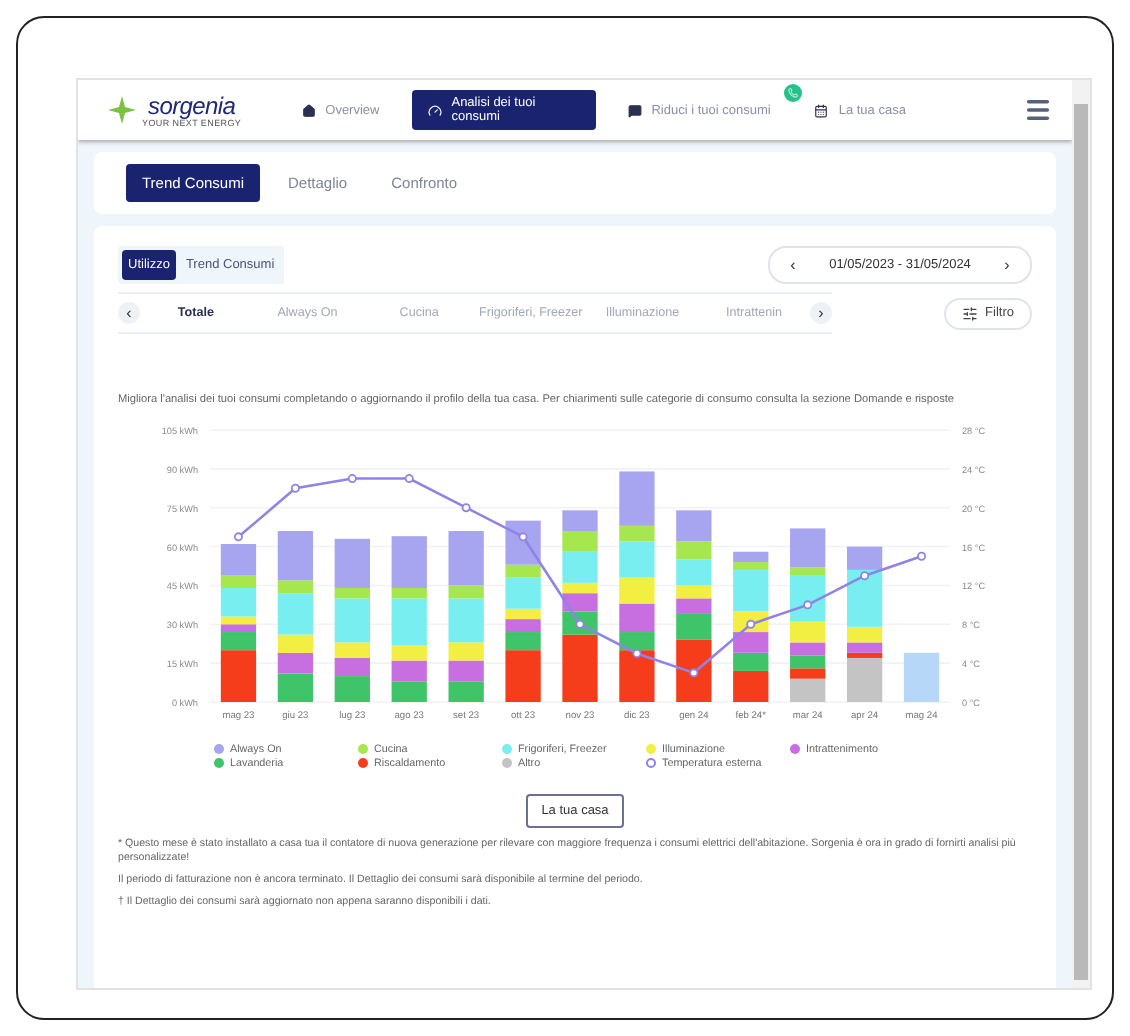  What do you see at coordinates (634, 110) in the screenshot?
I see `chat-icon` at bounding box center [634, 110].